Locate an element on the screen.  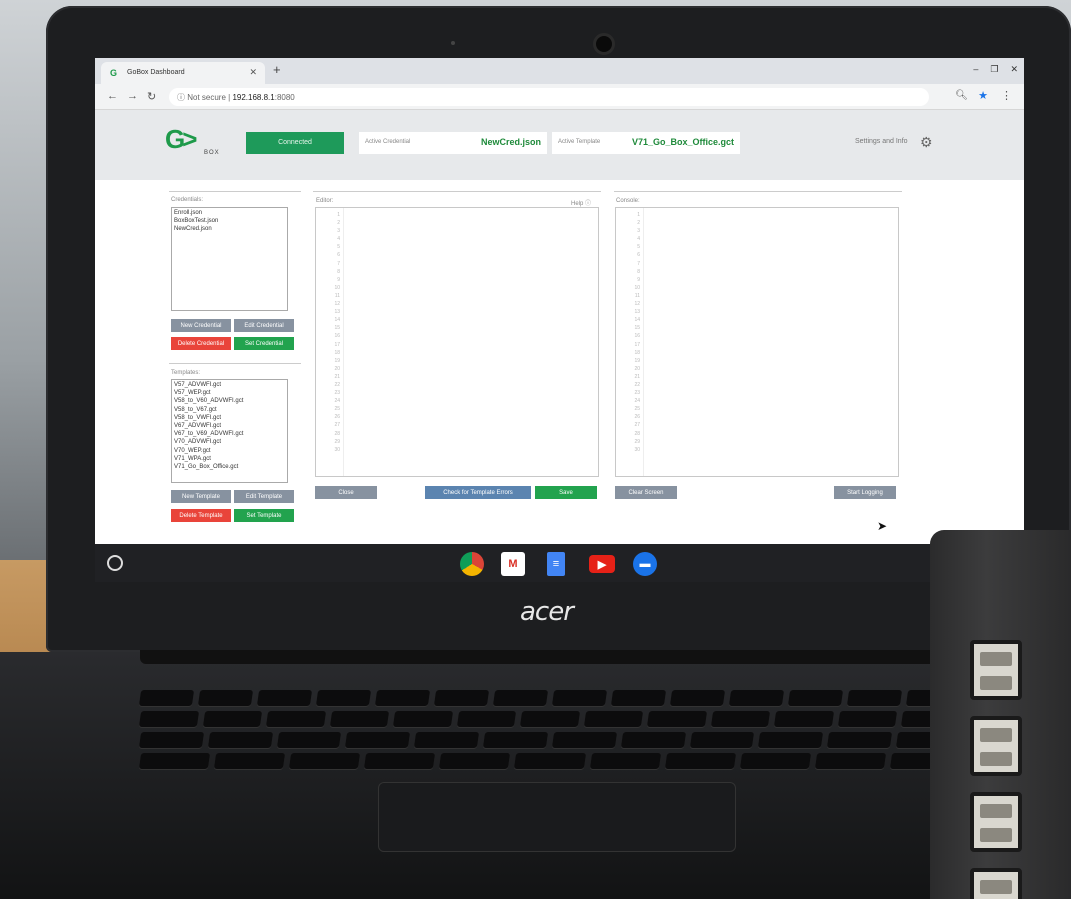
list-item: V57_ADVWFI.gct is located at coordinates (229, 385).